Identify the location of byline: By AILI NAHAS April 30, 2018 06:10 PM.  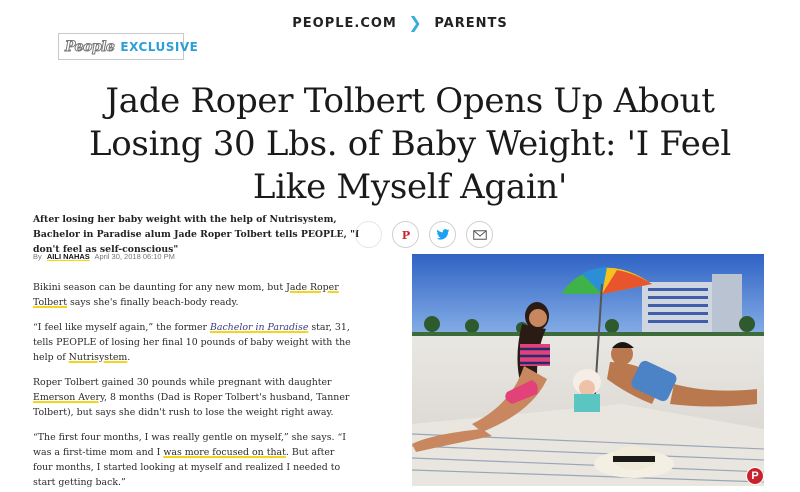
(104, 256).